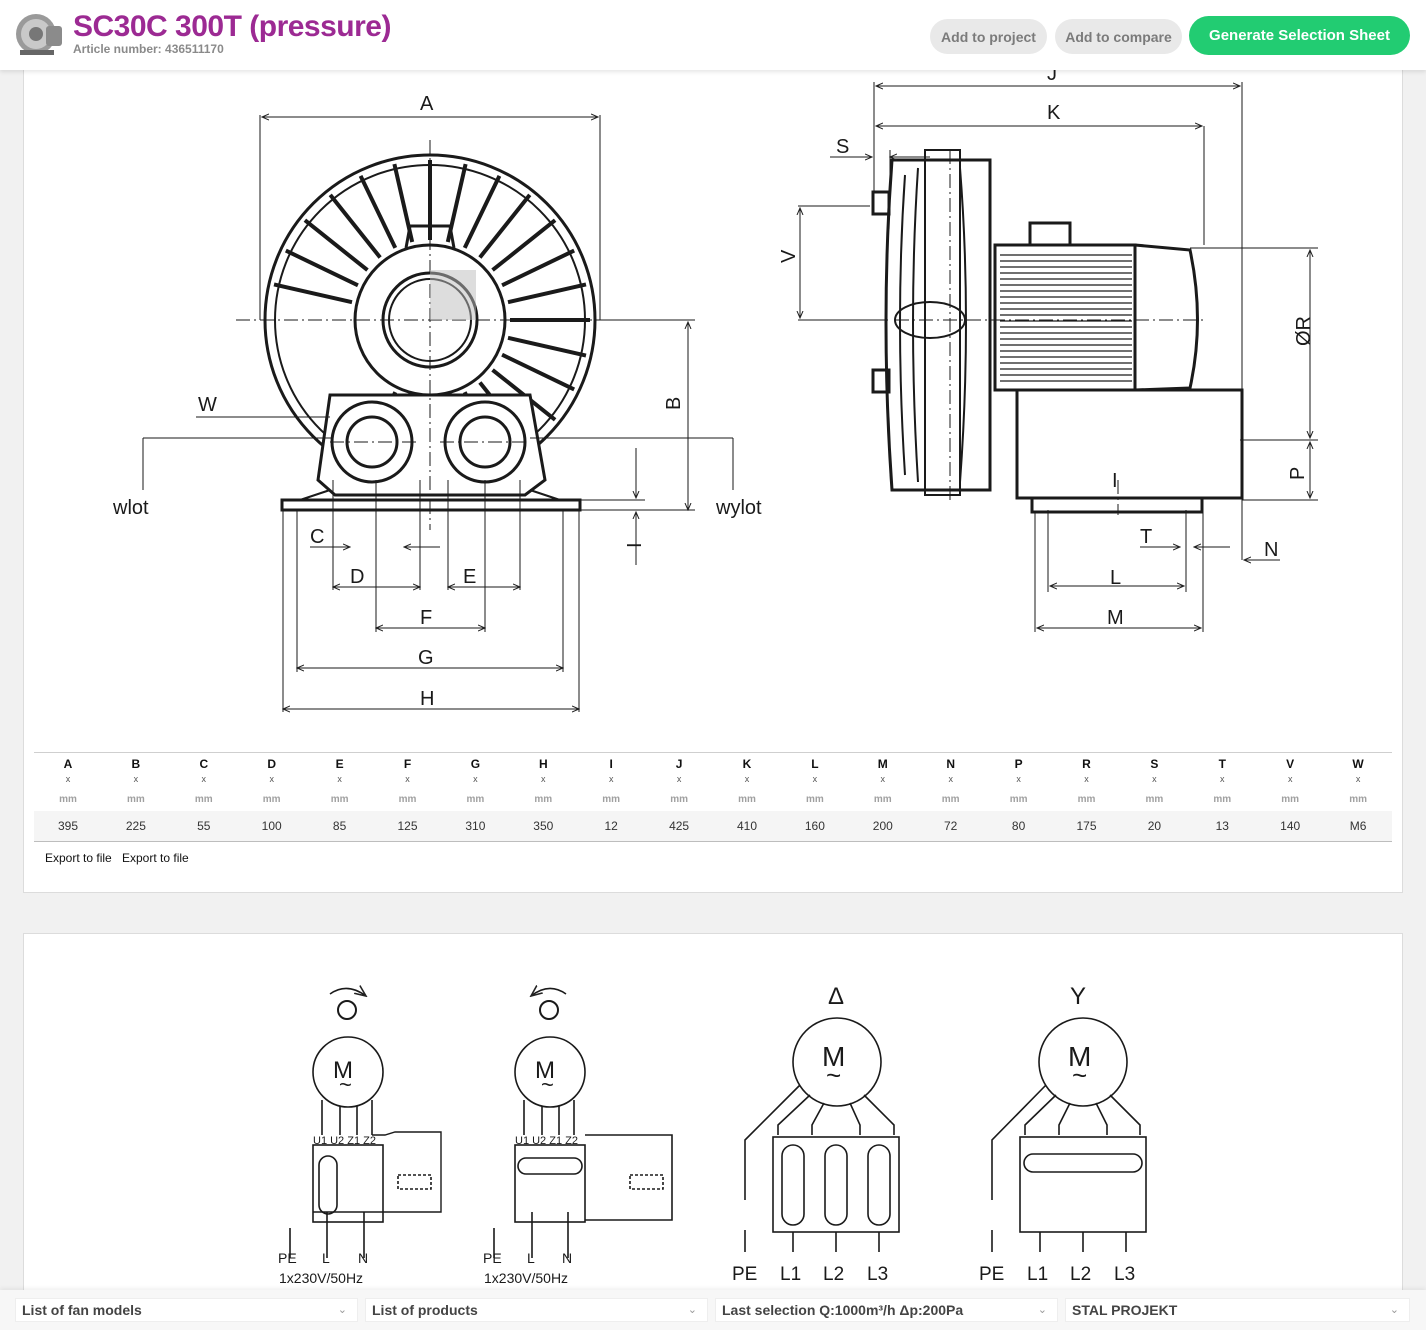 Image resolution: width=1426 pixels, height=1330 pixels. What do you see at coordinates (991, 1274) in the screenshot?
I see `pe-label-4: PE` at bounding box center [991, 1274].